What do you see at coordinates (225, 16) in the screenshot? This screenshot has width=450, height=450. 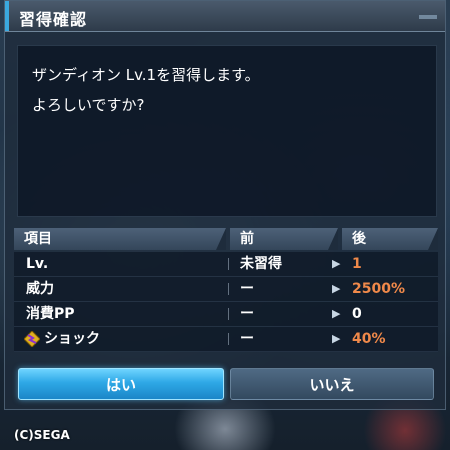 I see `dialog-titlebar: 習得確認` at bounding box center [225, 16].